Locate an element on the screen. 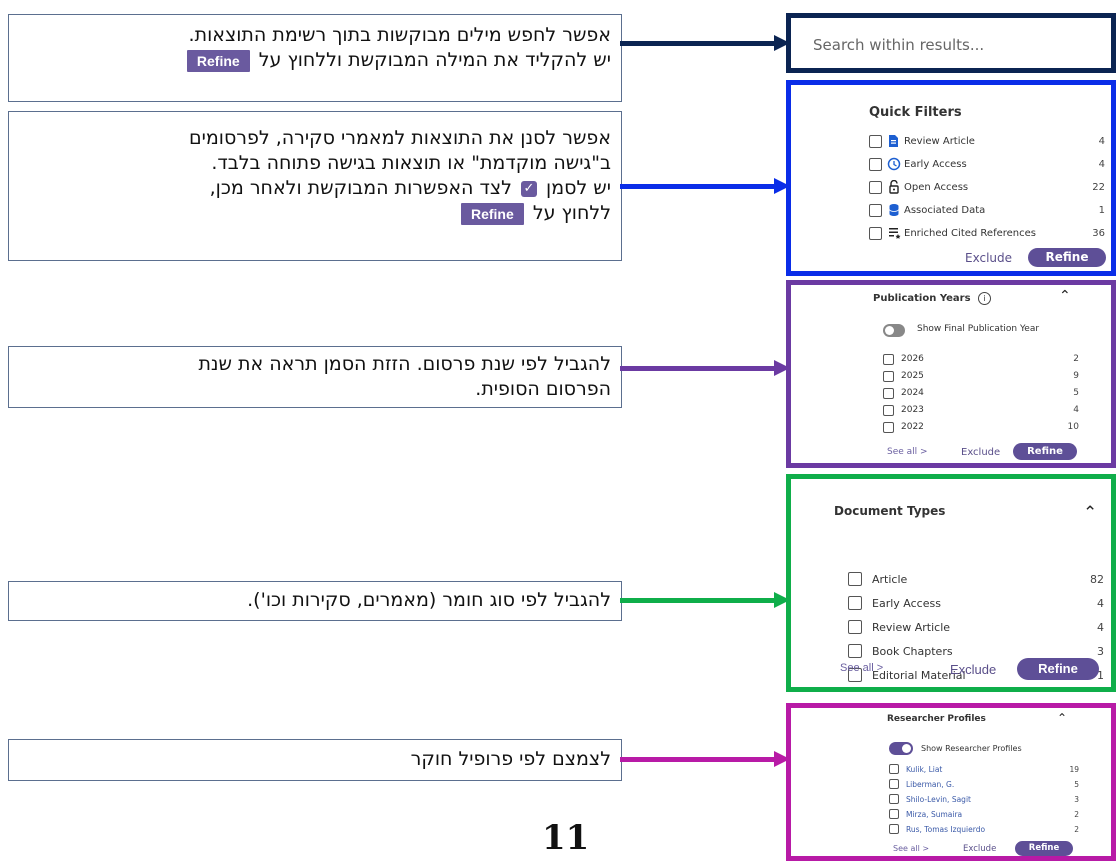 The width and height of the screenshot is (1118, 863). clock-icon is located at coordinates (894, 164).